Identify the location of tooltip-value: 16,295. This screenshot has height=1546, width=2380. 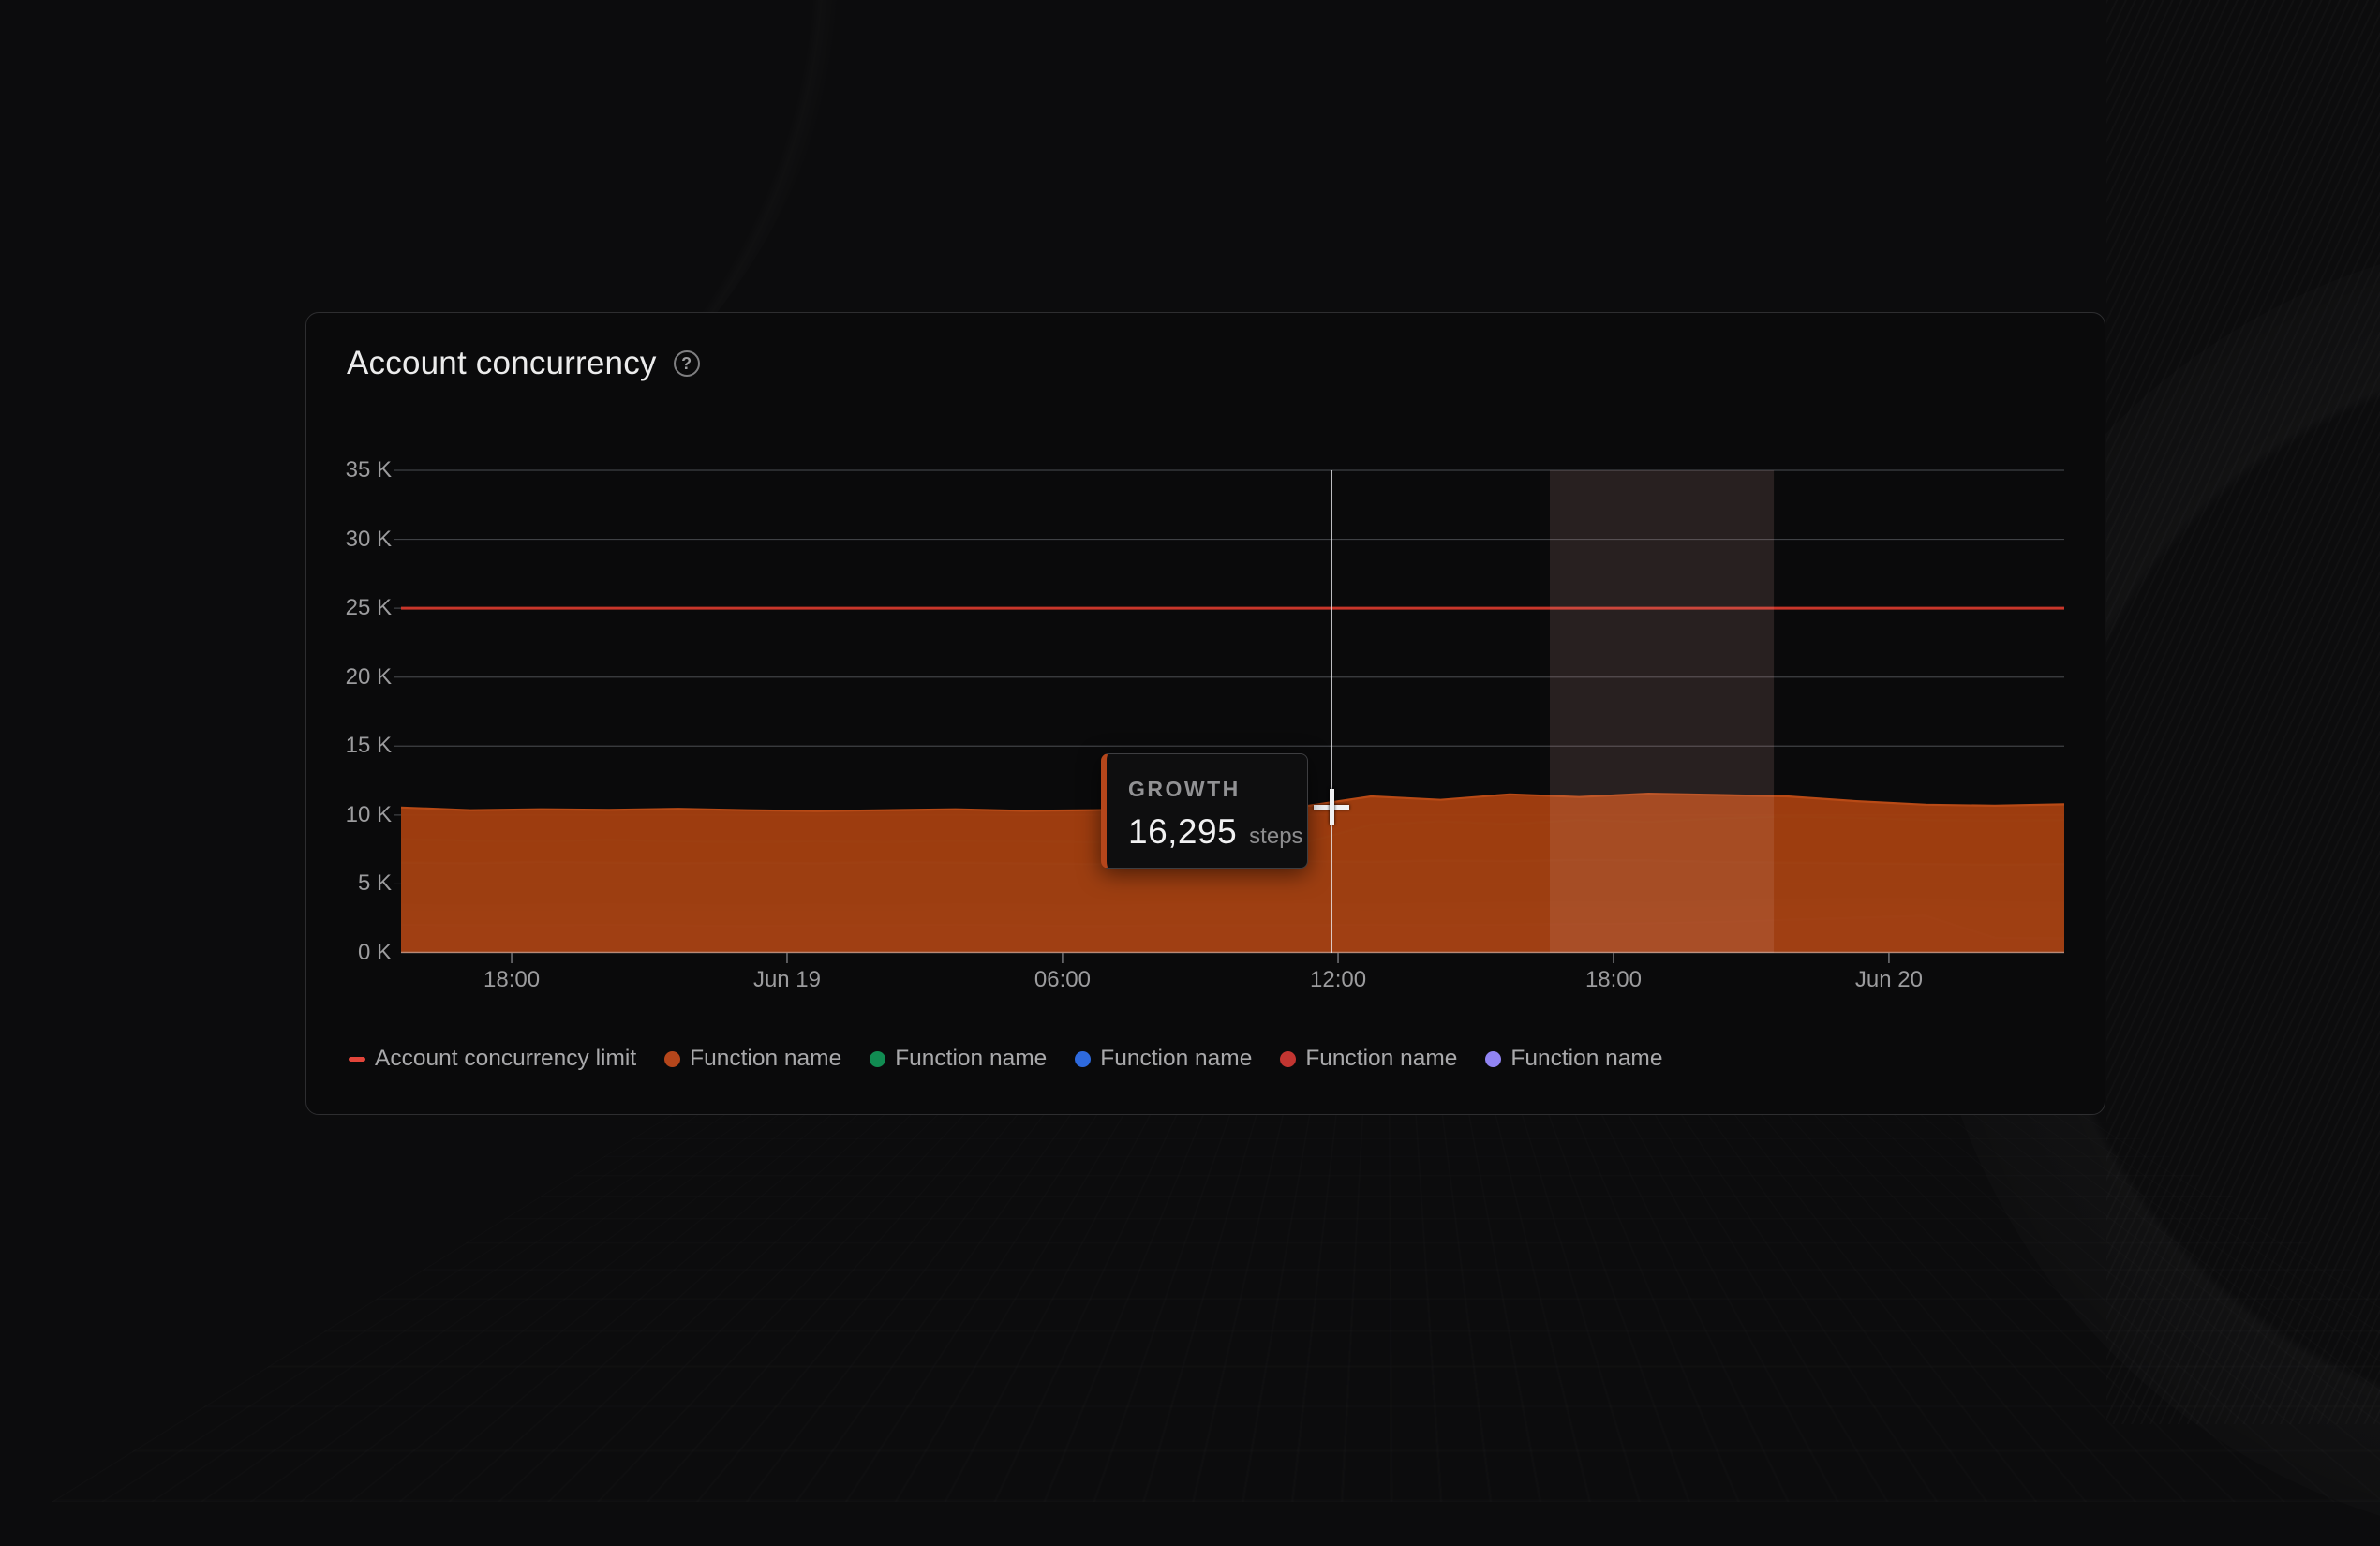
(1183, 831).